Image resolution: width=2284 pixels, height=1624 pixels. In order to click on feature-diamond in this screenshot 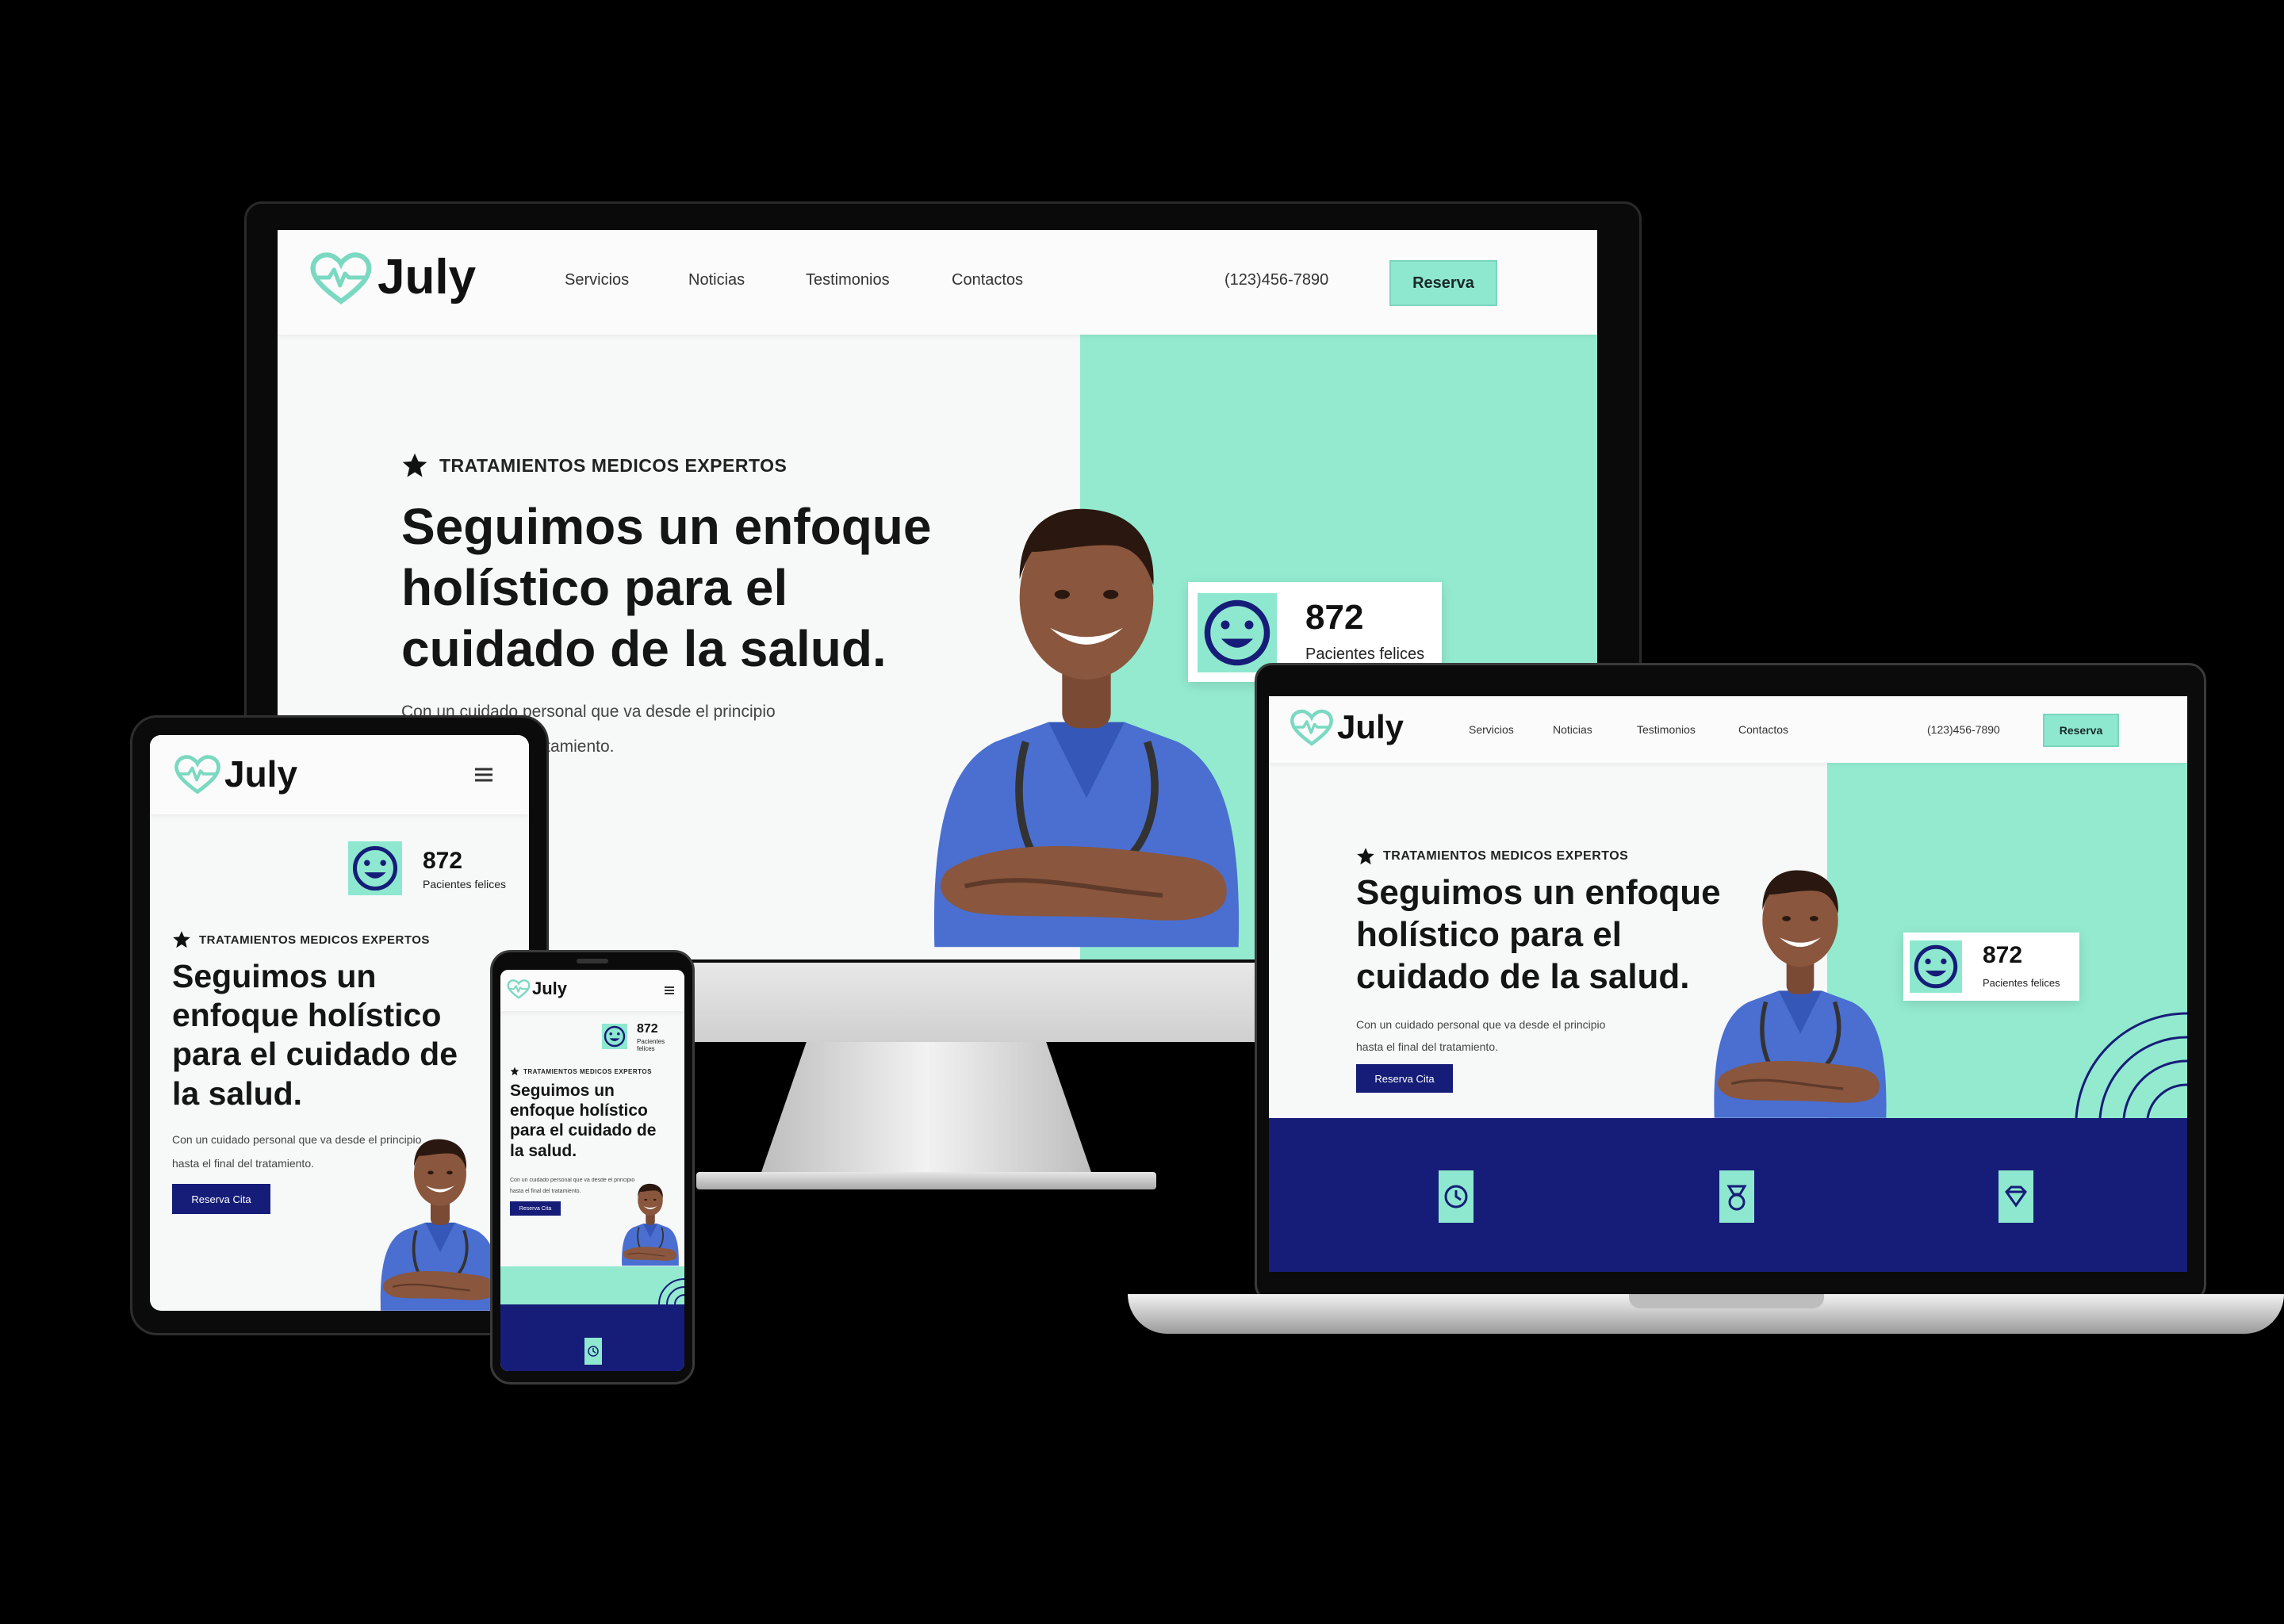, I will do `click(2015, 1196)`.